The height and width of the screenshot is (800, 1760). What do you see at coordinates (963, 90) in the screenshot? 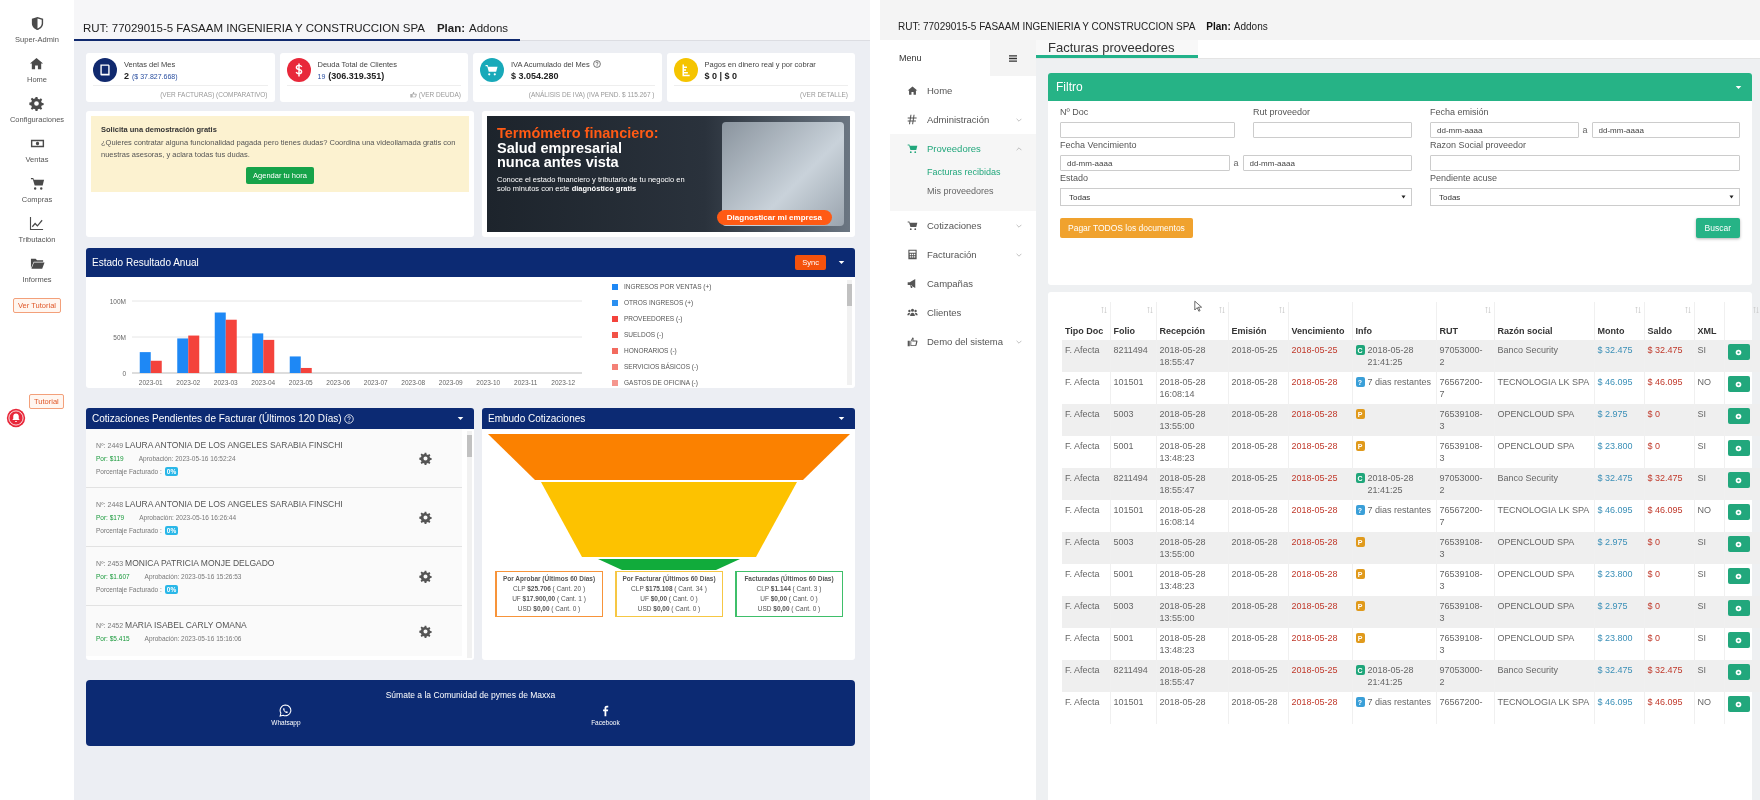
I see `menu-item: Home` at bounding box center [963, 90].